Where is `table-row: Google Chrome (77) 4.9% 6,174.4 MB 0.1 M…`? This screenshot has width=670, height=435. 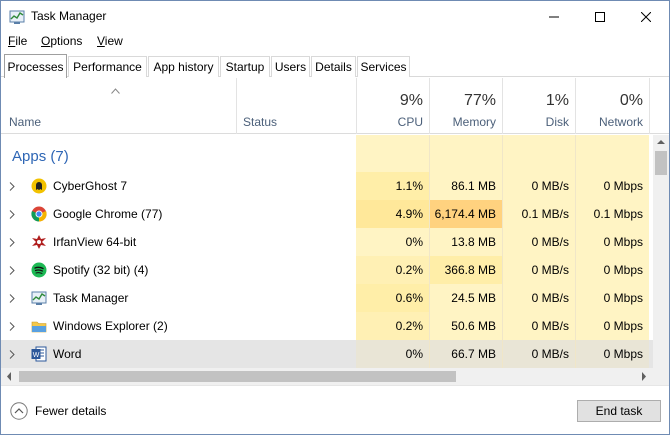 table-row: Google Chrome (77) 4.9% 6,174.4 MB 0.1 M… is located at coordinates (327, 214).